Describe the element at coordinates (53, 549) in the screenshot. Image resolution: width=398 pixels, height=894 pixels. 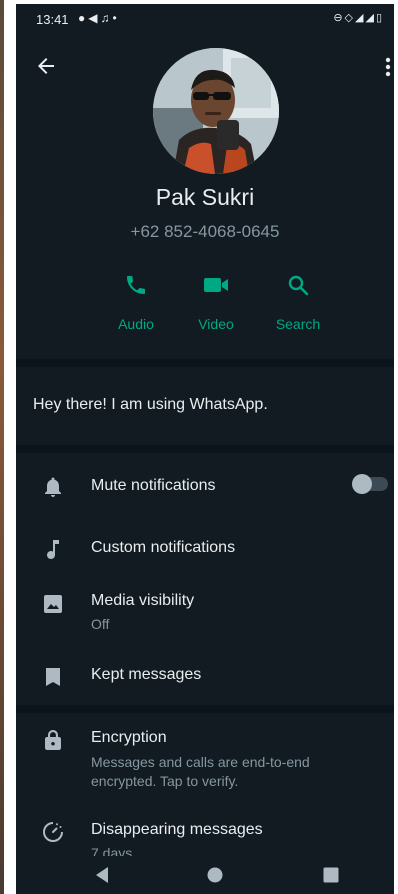
I see `music-note-icon` at that location.